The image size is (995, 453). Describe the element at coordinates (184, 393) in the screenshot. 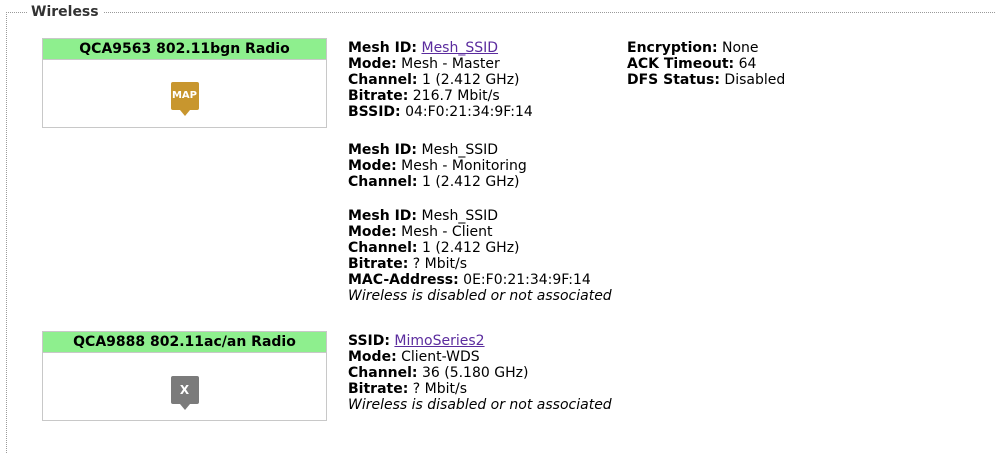

I see `disabled-badge-icon: X` at that location.